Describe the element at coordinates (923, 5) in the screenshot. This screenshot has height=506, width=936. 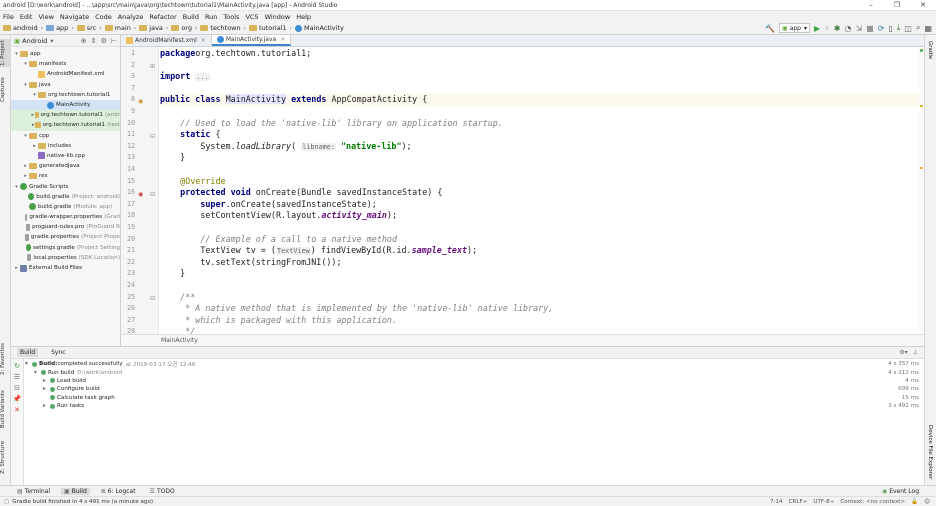
I see `close-button: ✕` at that location.